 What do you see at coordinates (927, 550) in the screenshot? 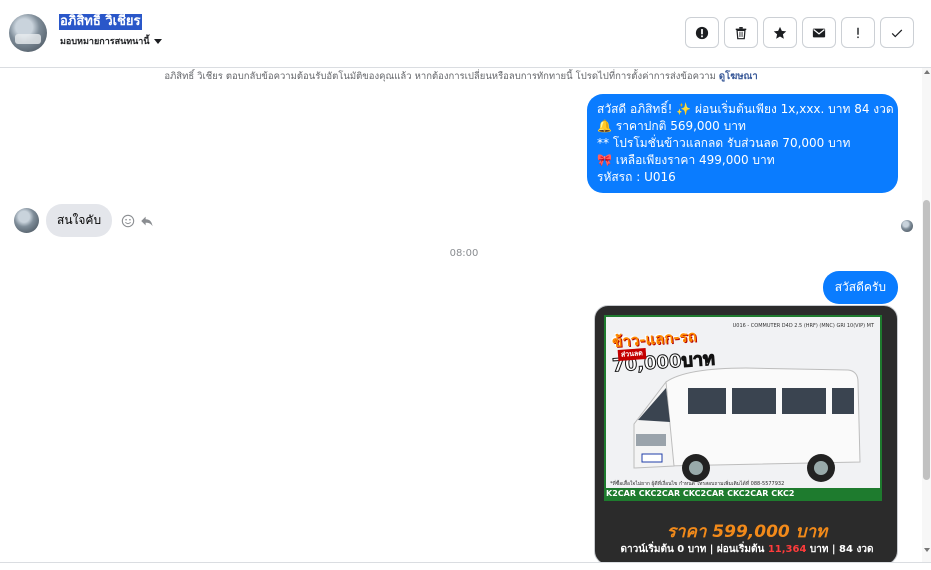
I see `scroll-down-arrow` at bounding box center [927, 550].